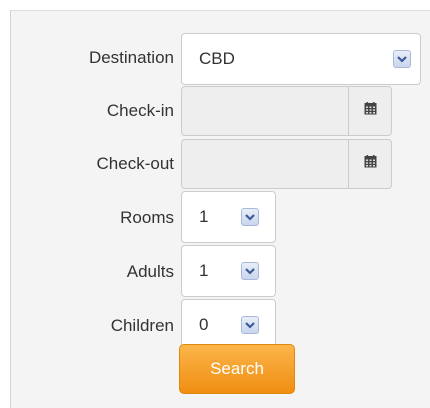 The image size is (430, 408). What do you see at coordinates (286, 164) in the screenshot?
I see `check-out-field` at bounding box center [286, 164].